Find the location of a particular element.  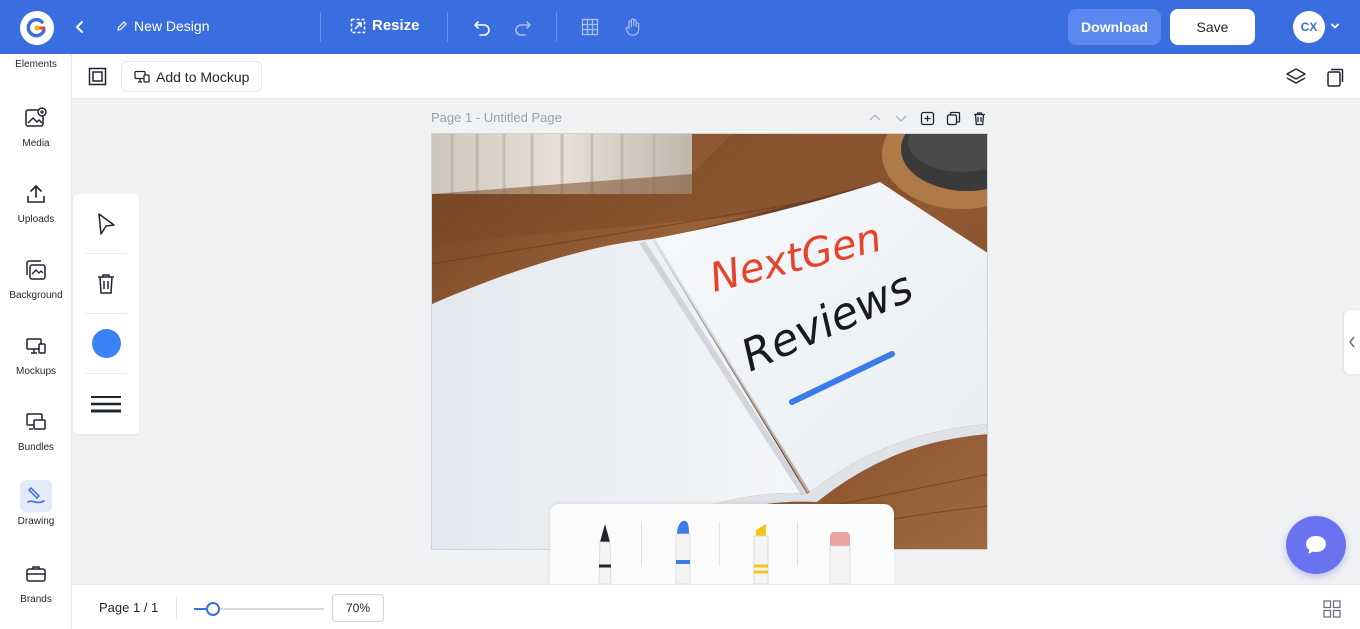

move-page-up-button is located at coordinates (875, 118).